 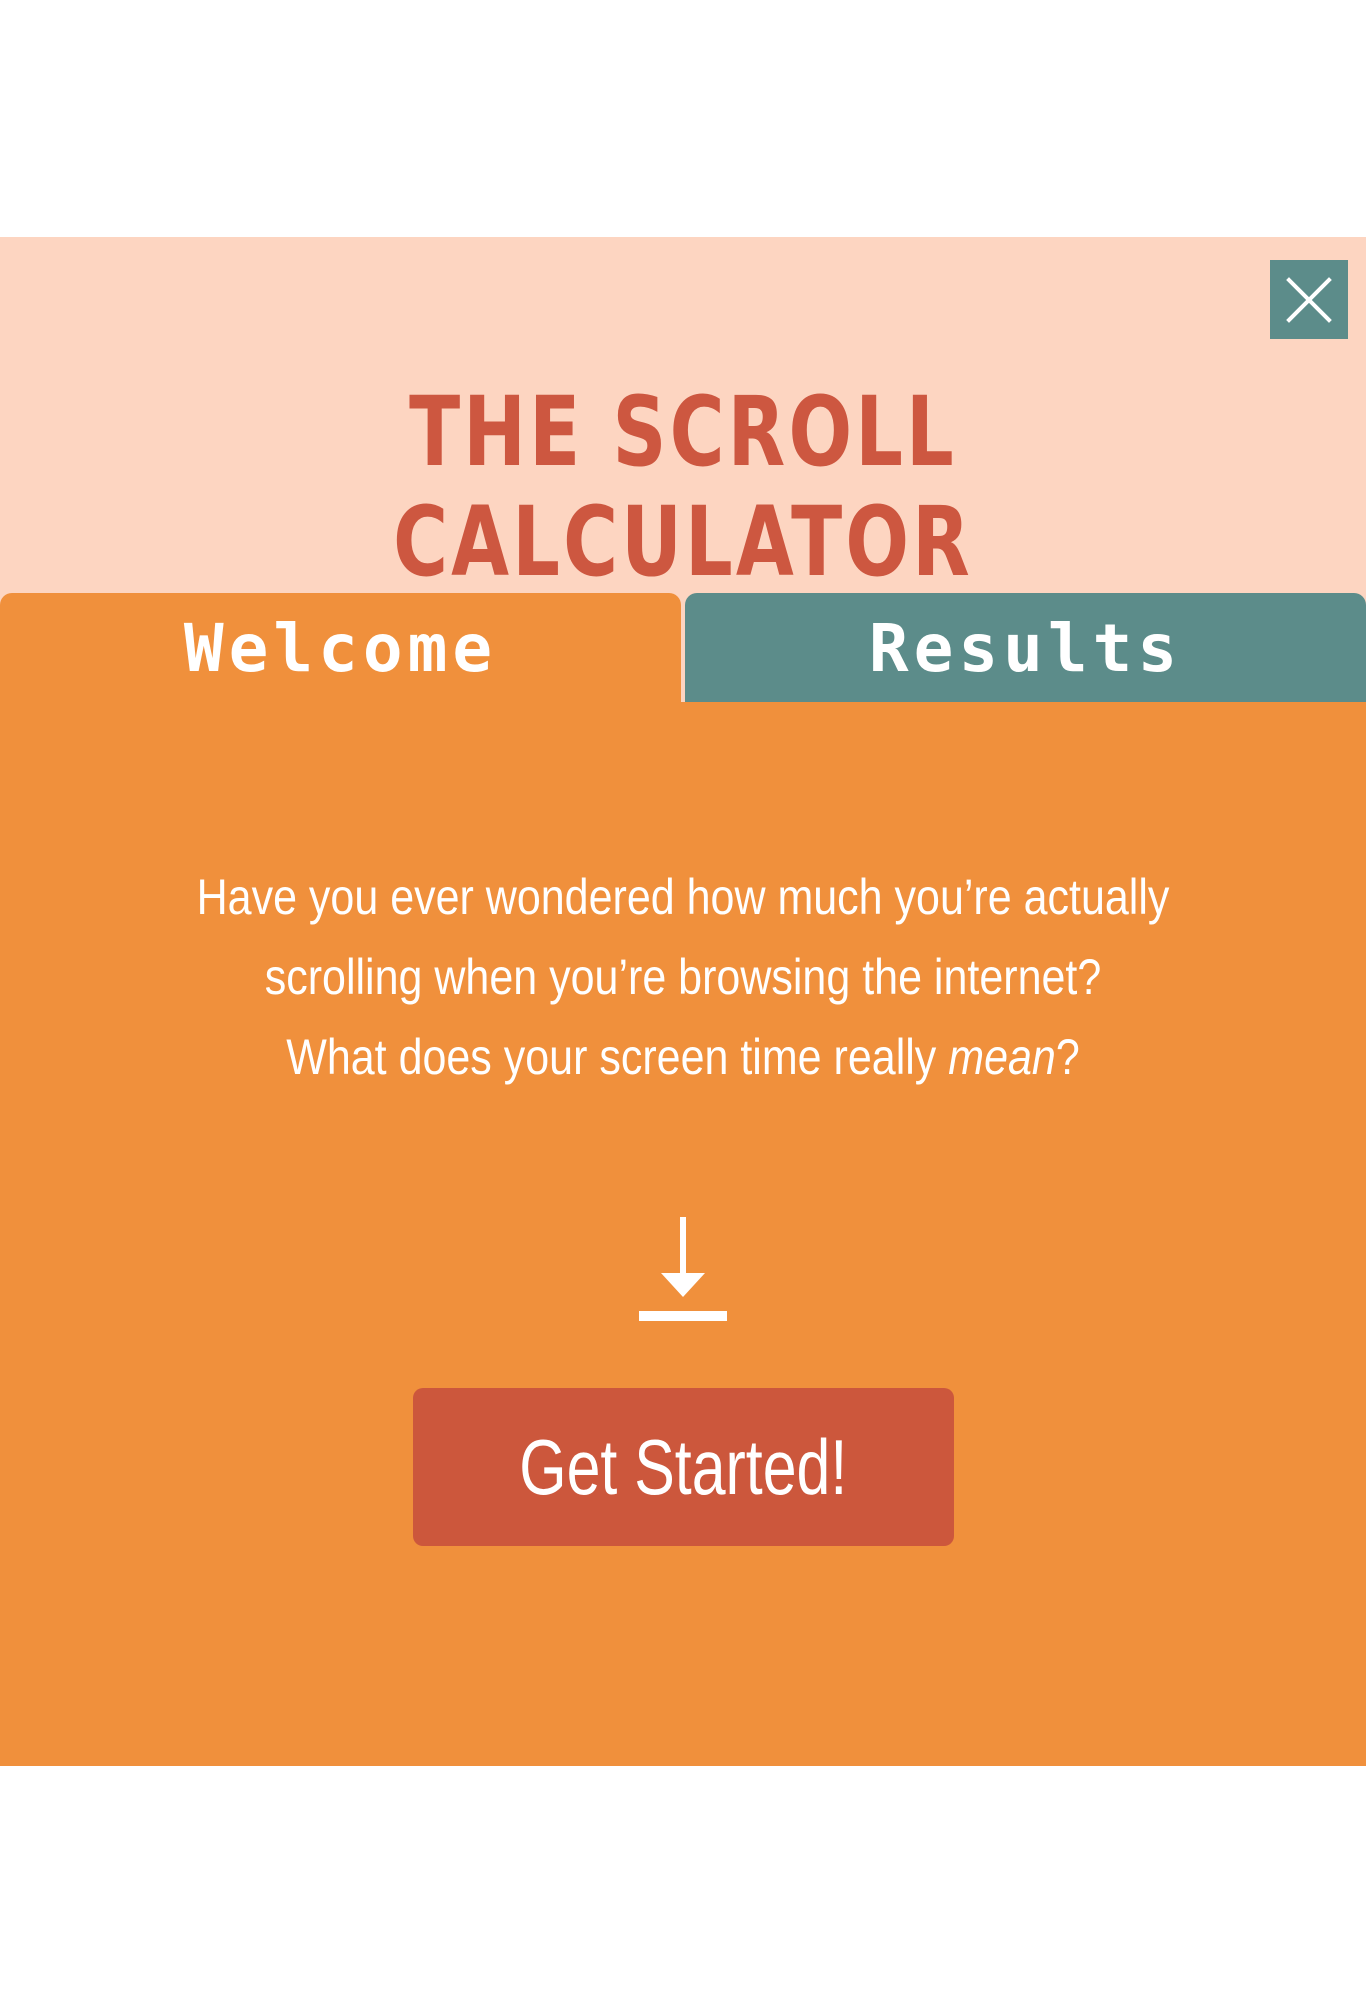 I want to click on tab-welcome-label: Welcome, so click(x=340, y=648).